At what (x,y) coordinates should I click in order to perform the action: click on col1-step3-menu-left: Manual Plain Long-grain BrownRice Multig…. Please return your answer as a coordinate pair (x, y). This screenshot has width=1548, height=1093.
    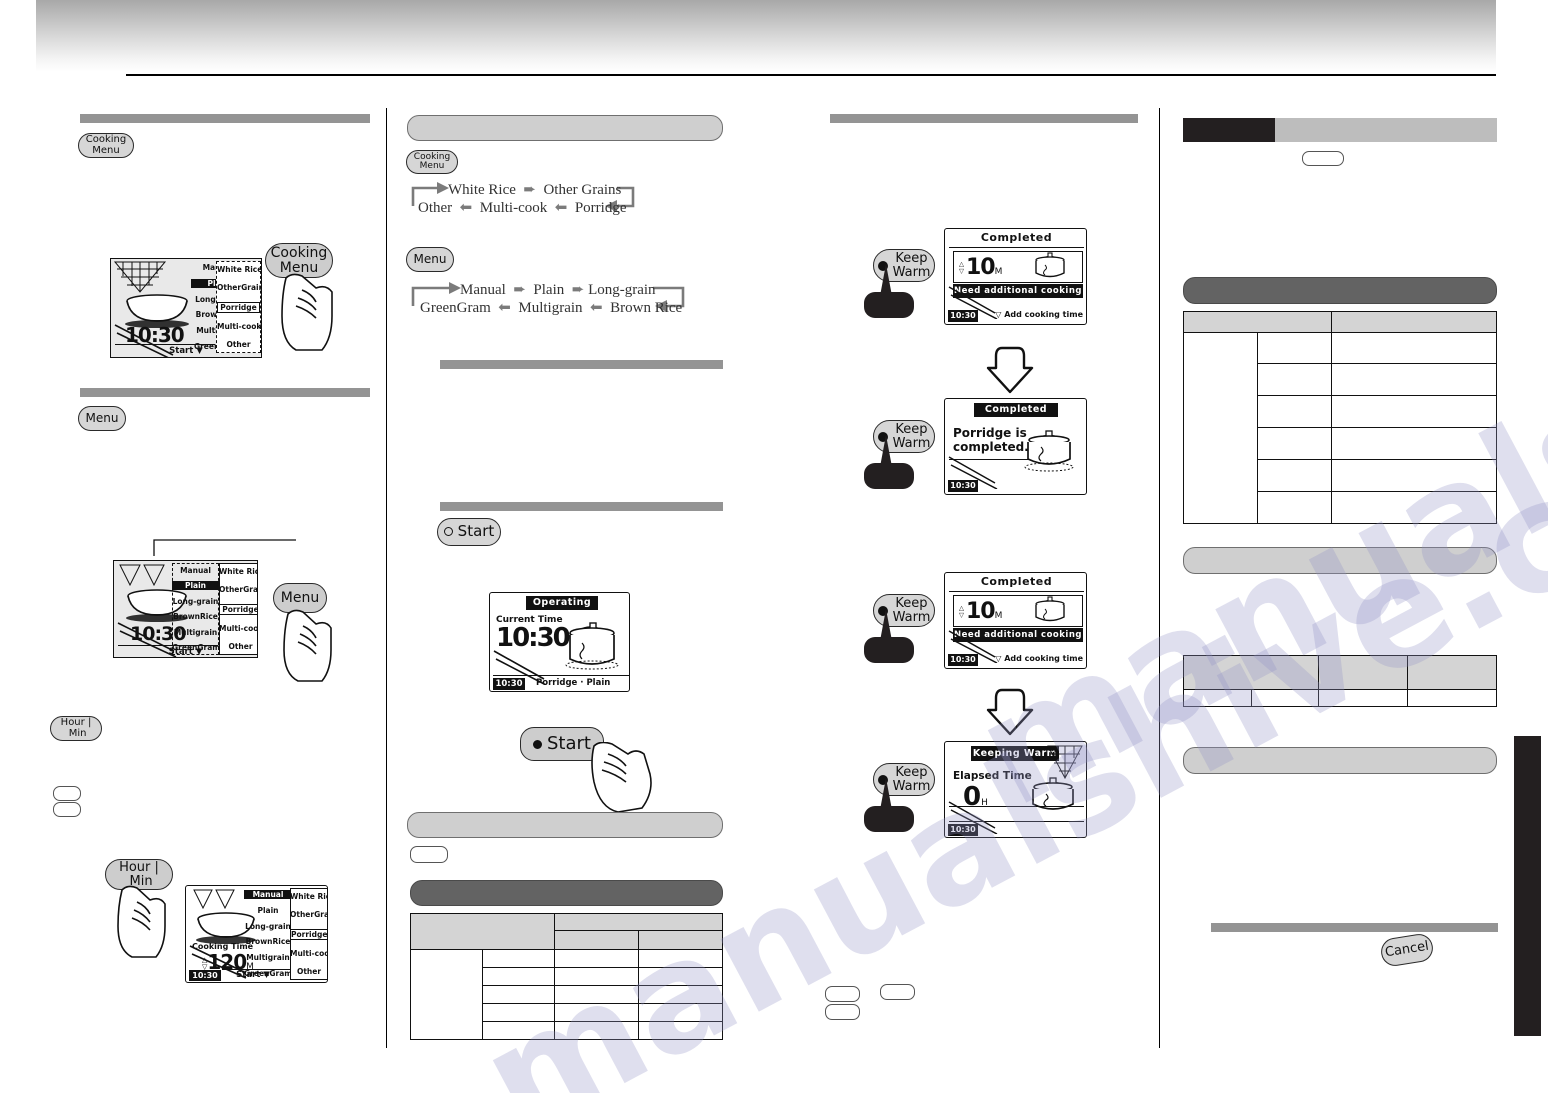
    Looking at the image, I should click on (268, 934).